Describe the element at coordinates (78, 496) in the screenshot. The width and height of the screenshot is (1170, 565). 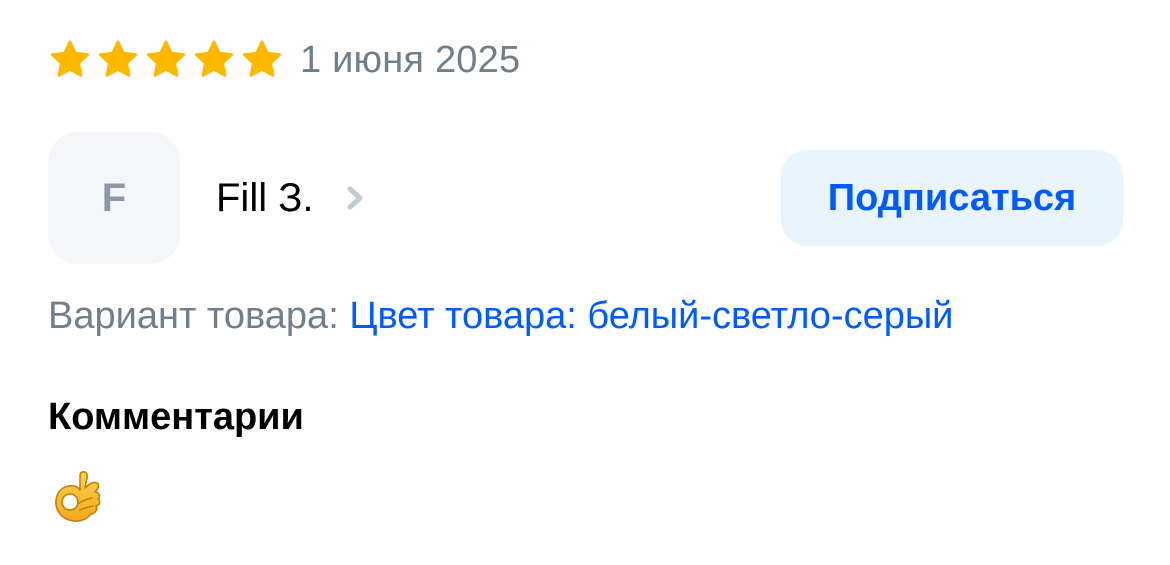
I see `ok-hand-emoji-icon` at that location.